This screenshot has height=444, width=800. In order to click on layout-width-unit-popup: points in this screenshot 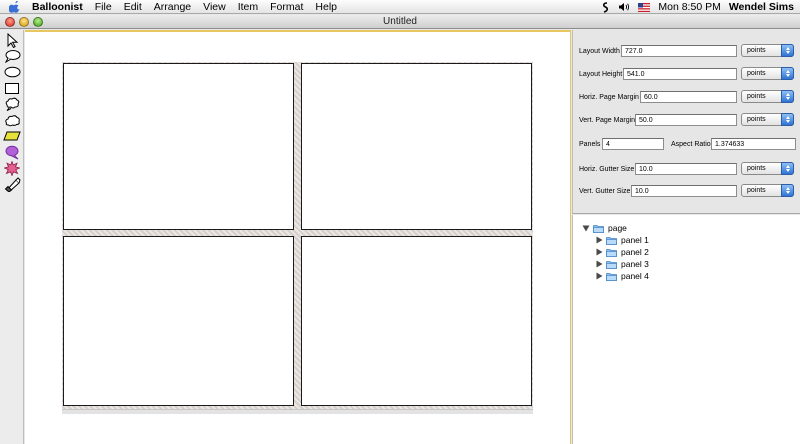, I will do `click(767, 50)`.